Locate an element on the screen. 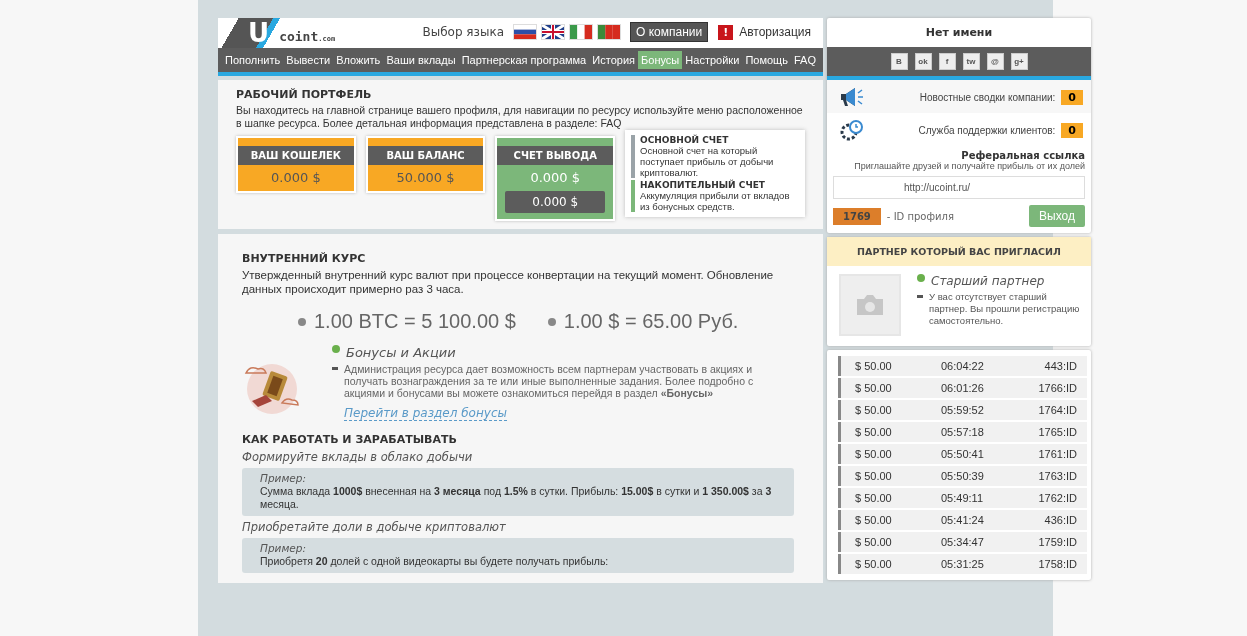 The image size is (1247, 636). card-value: 50.000 $ is located at coordinates (425, 178).